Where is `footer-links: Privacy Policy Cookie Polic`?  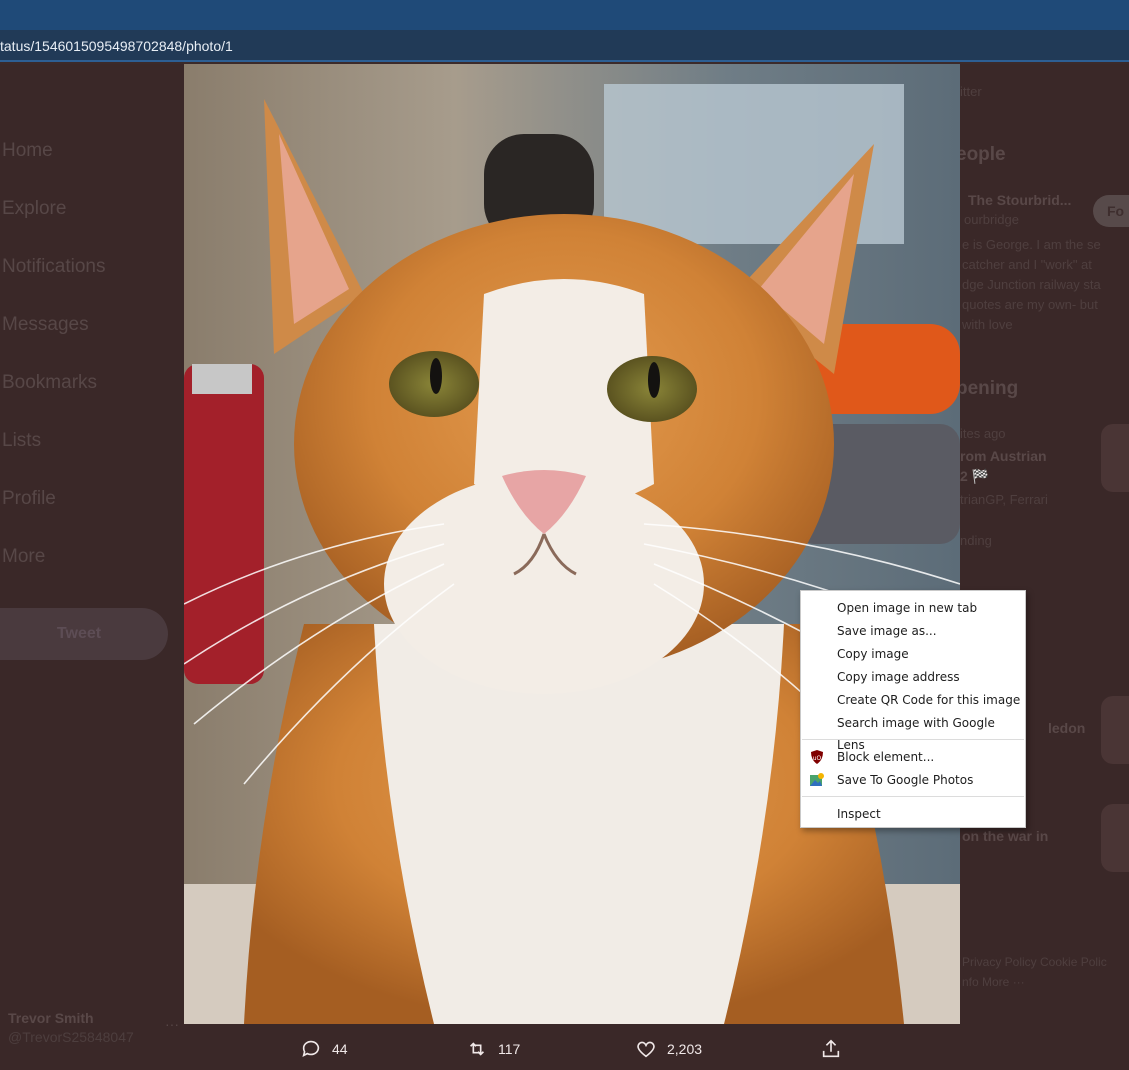
footer-links: Privacy Policy Cookie Polic is located at coordinates (1034, 962).